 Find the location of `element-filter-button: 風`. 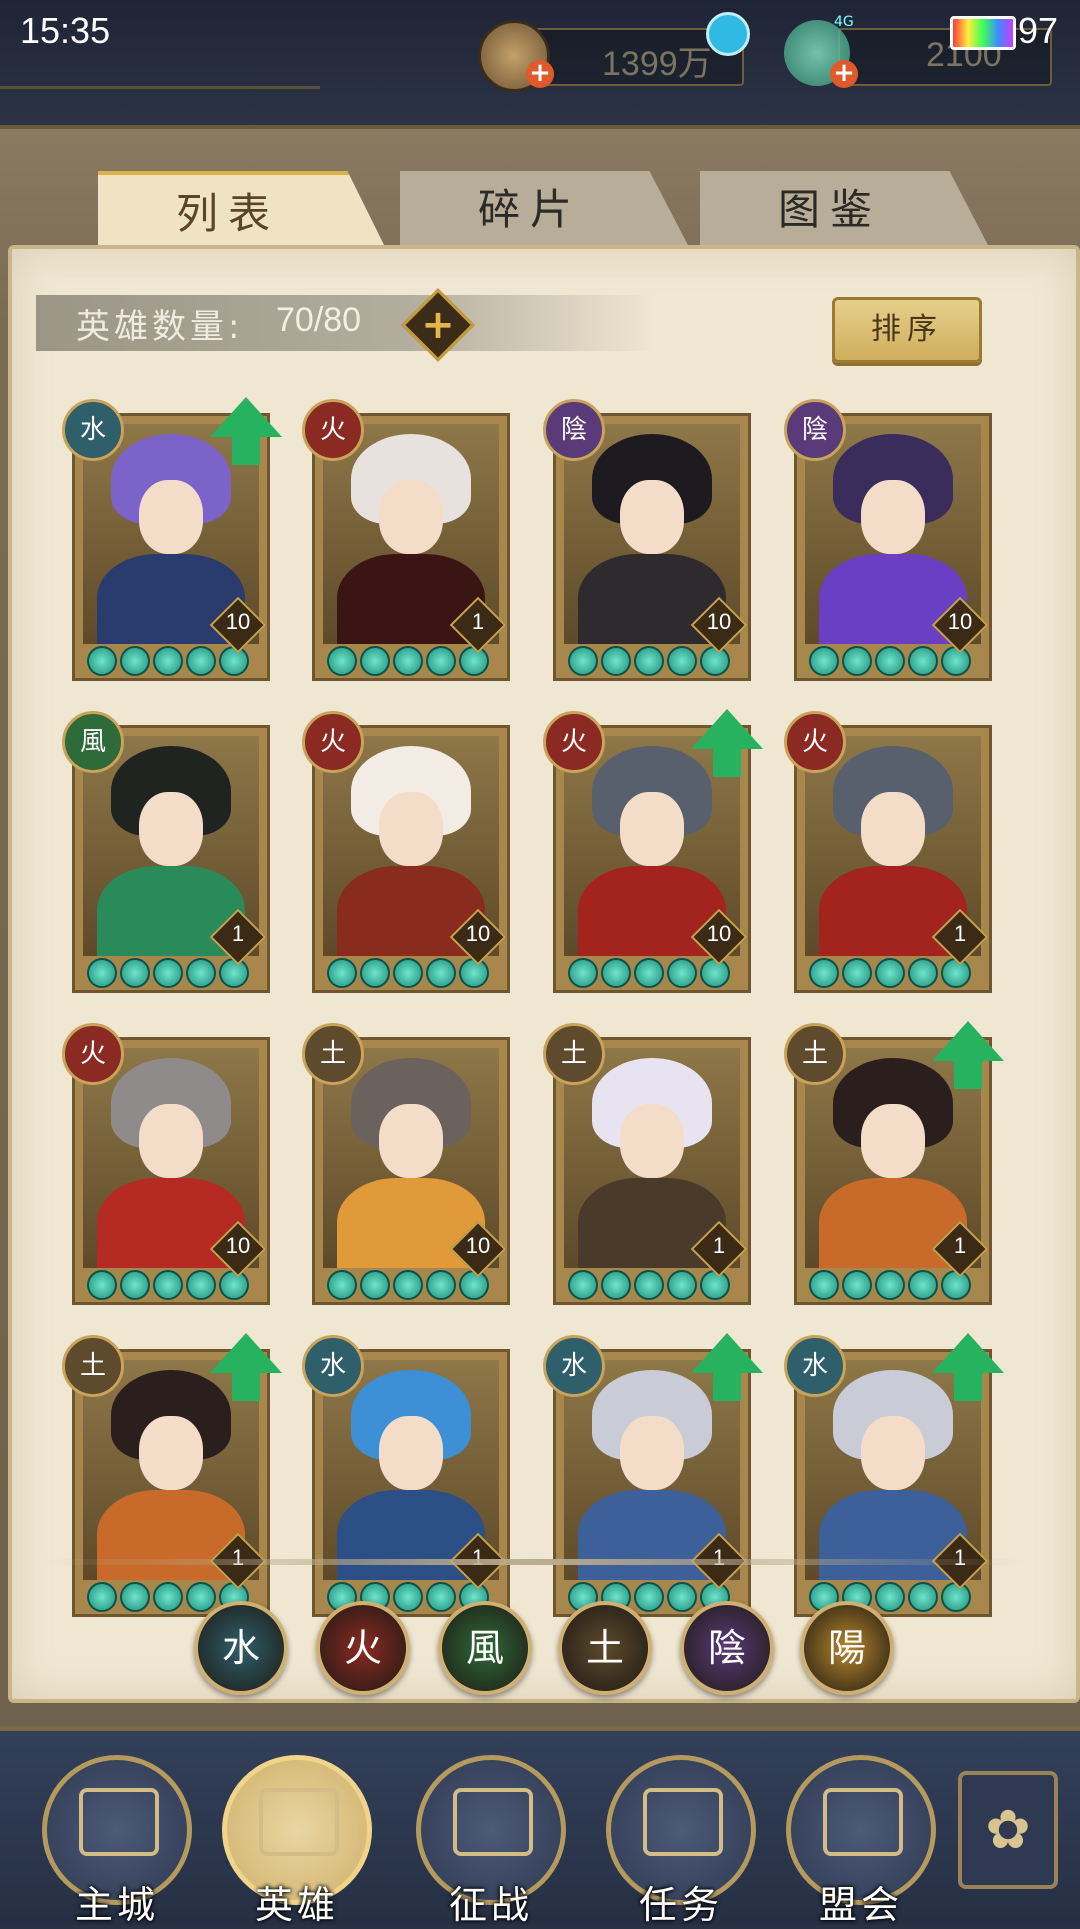

element-filter-button: 風 is located at coordinates (485, 1648).